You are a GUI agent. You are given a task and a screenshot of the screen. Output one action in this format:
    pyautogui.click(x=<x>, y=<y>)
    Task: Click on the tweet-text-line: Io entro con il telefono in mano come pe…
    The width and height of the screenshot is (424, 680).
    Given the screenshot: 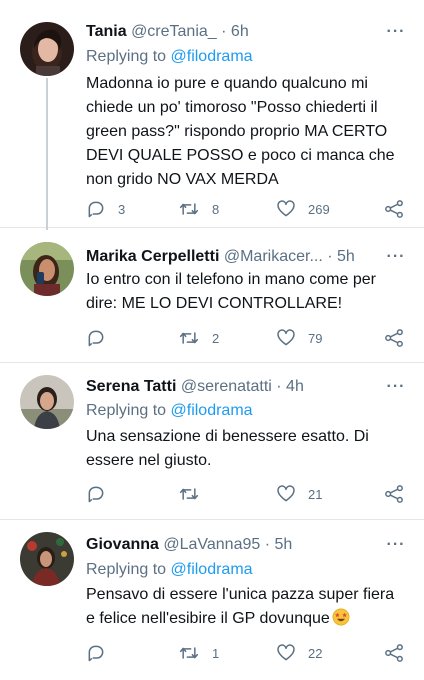 What is the action you would take?
    pyautogui.click(x=231, y=279)
    